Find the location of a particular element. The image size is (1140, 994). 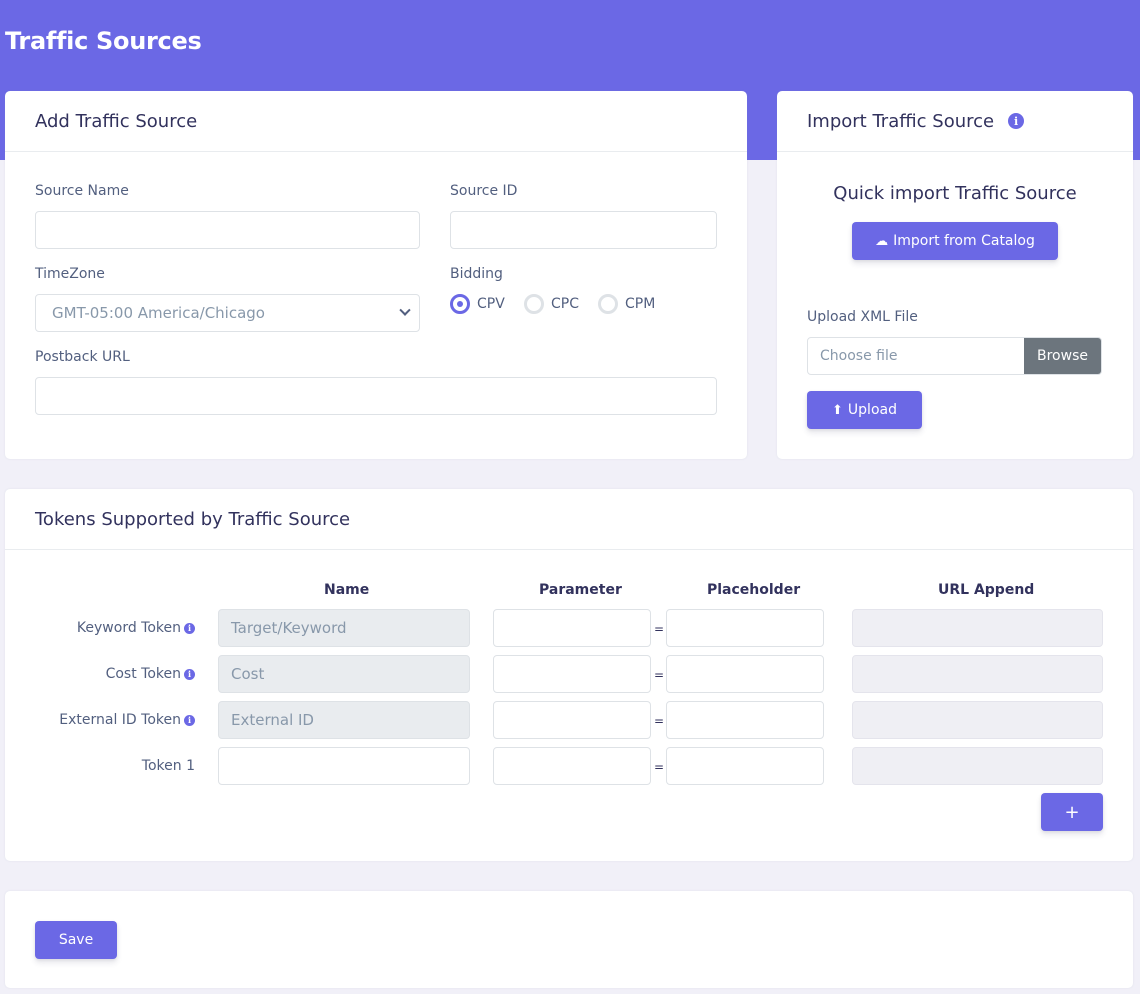

import-card-title: Import Traffic Source is located at coordinates (901, 121).